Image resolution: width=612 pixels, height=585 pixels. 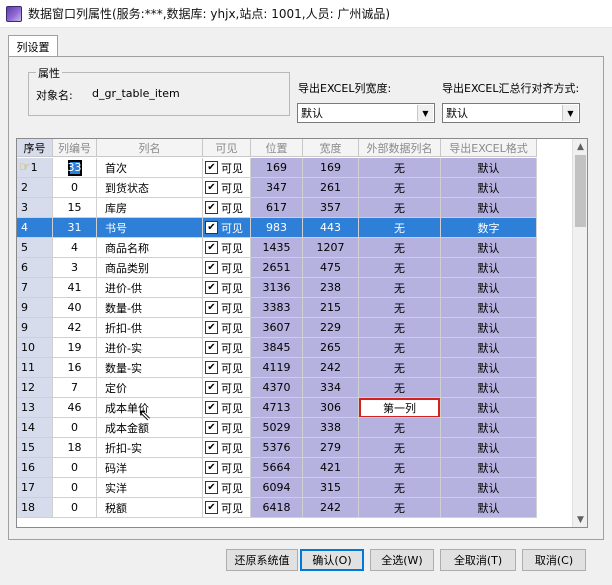 What do you see at coordinates (277, 268) in the screenshot?
I see `row-position: 2651` at bounding box center [277, 268].